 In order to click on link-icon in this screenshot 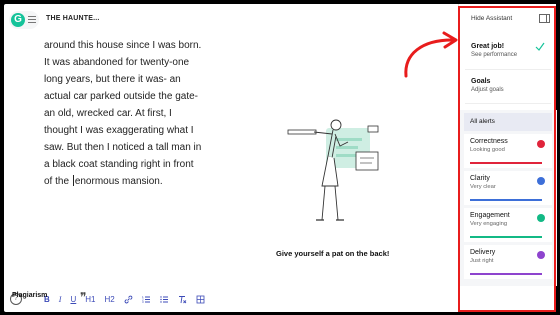, I will do `click(128, 300)`.